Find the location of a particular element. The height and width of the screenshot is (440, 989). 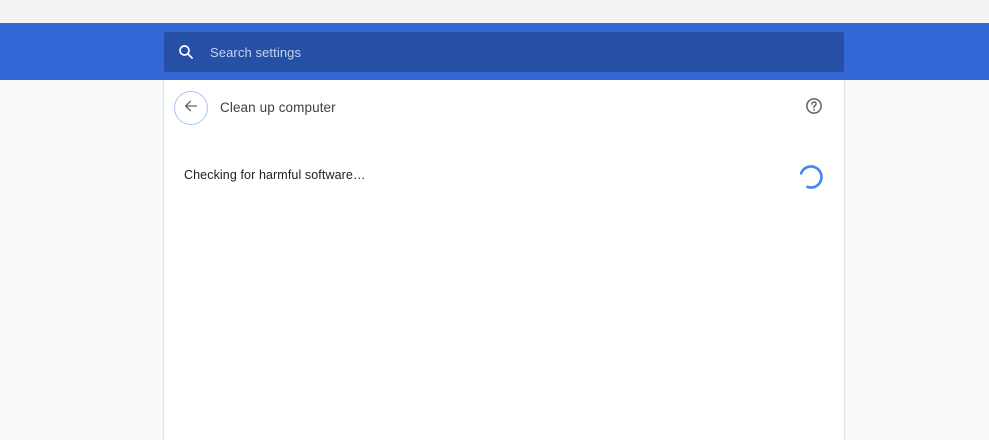

help-circle-icon is located at coordinates (814, 108).